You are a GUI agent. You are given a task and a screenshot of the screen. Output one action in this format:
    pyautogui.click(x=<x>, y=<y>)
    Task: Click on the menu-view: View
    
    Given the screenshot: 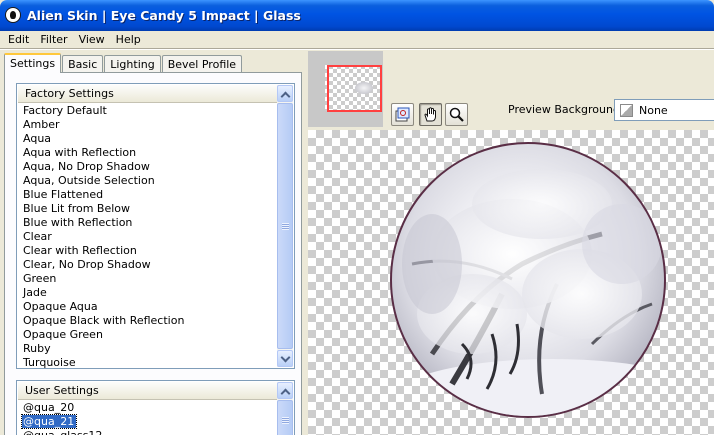 What is the action you would take?
    pyautogui.click(x=91, y=39)
    